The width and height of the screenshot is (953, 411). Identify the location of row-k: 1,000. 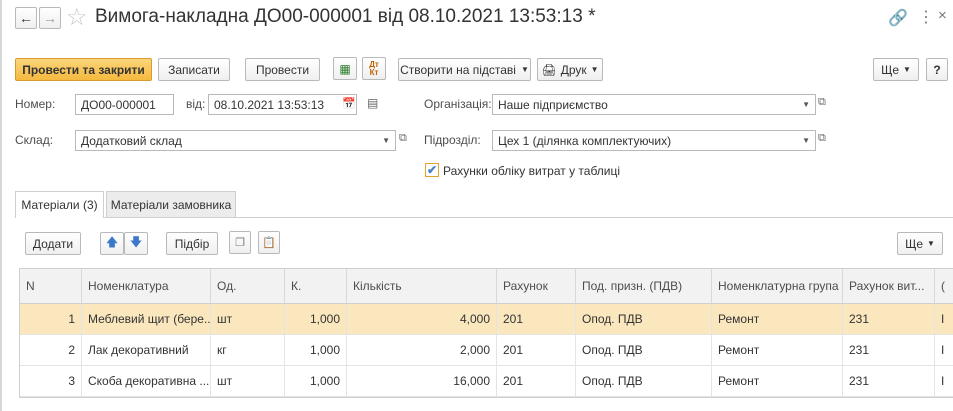
(316, 381).